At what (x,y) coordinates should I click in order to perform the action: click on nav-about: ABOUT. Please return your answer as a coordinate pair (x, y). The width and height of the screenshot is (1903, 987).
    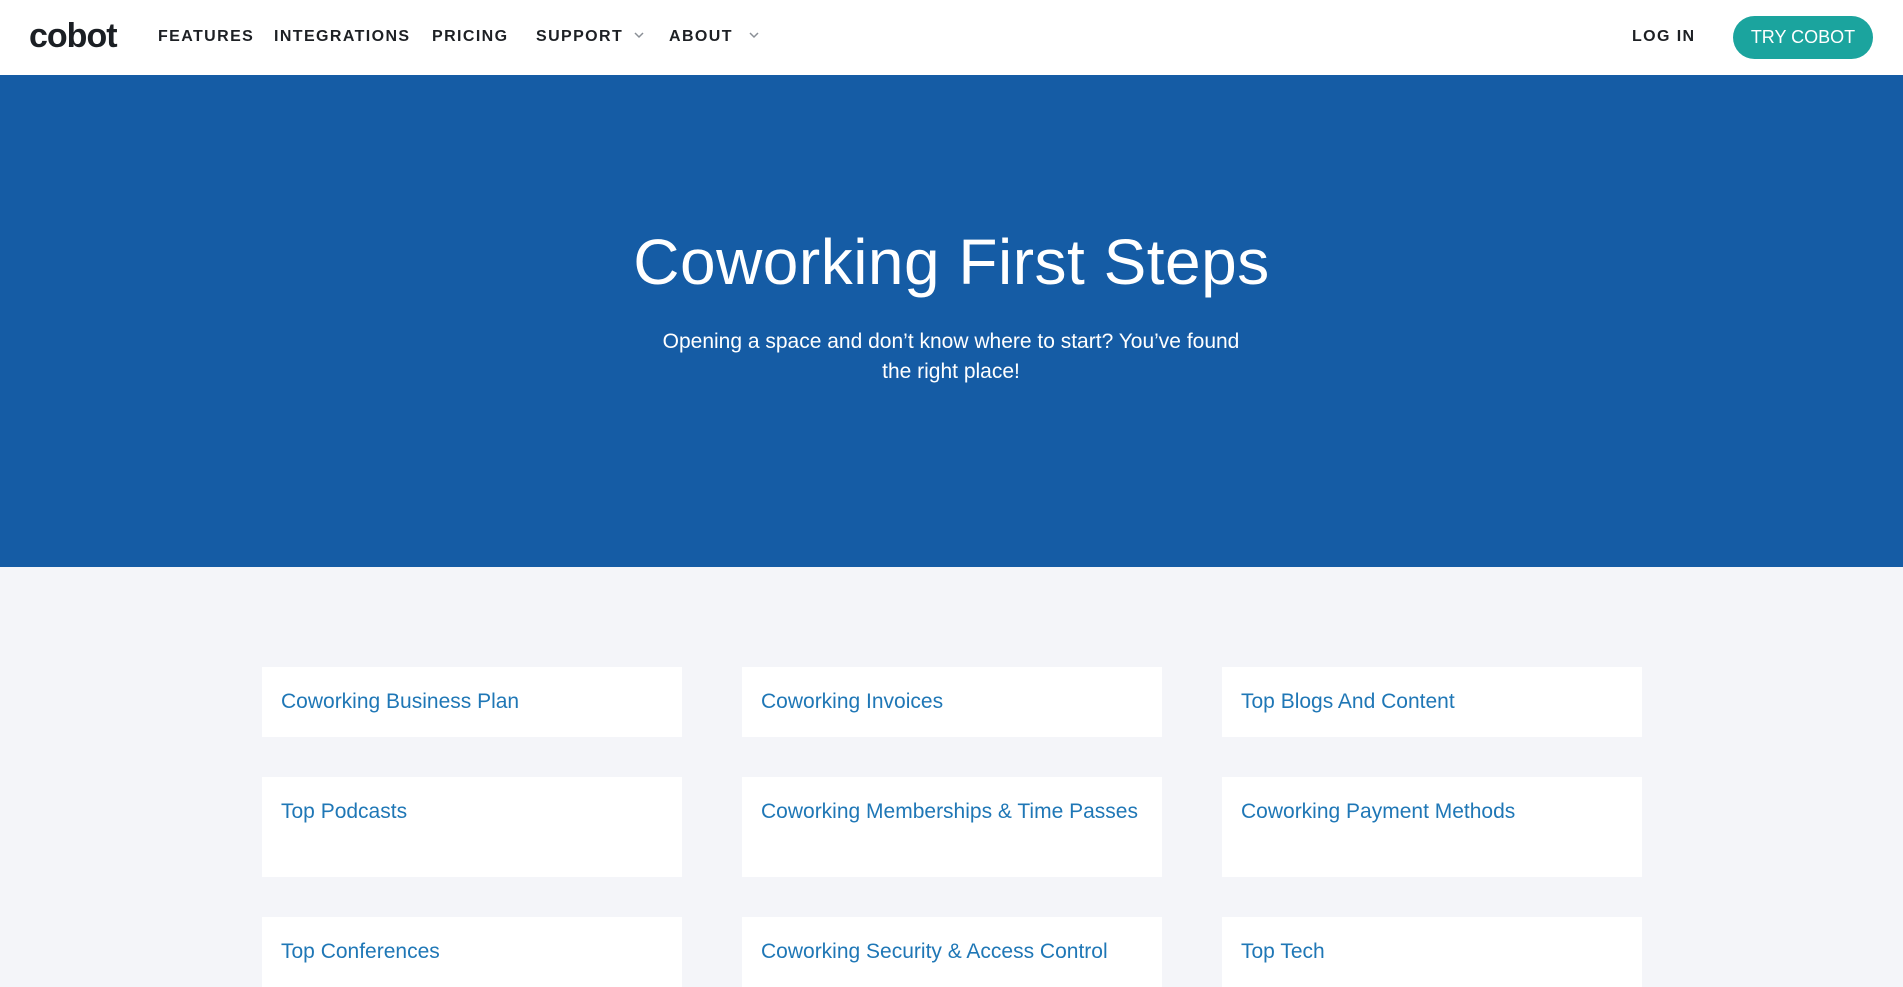
    Looking at the image, I should click on (701, 37).